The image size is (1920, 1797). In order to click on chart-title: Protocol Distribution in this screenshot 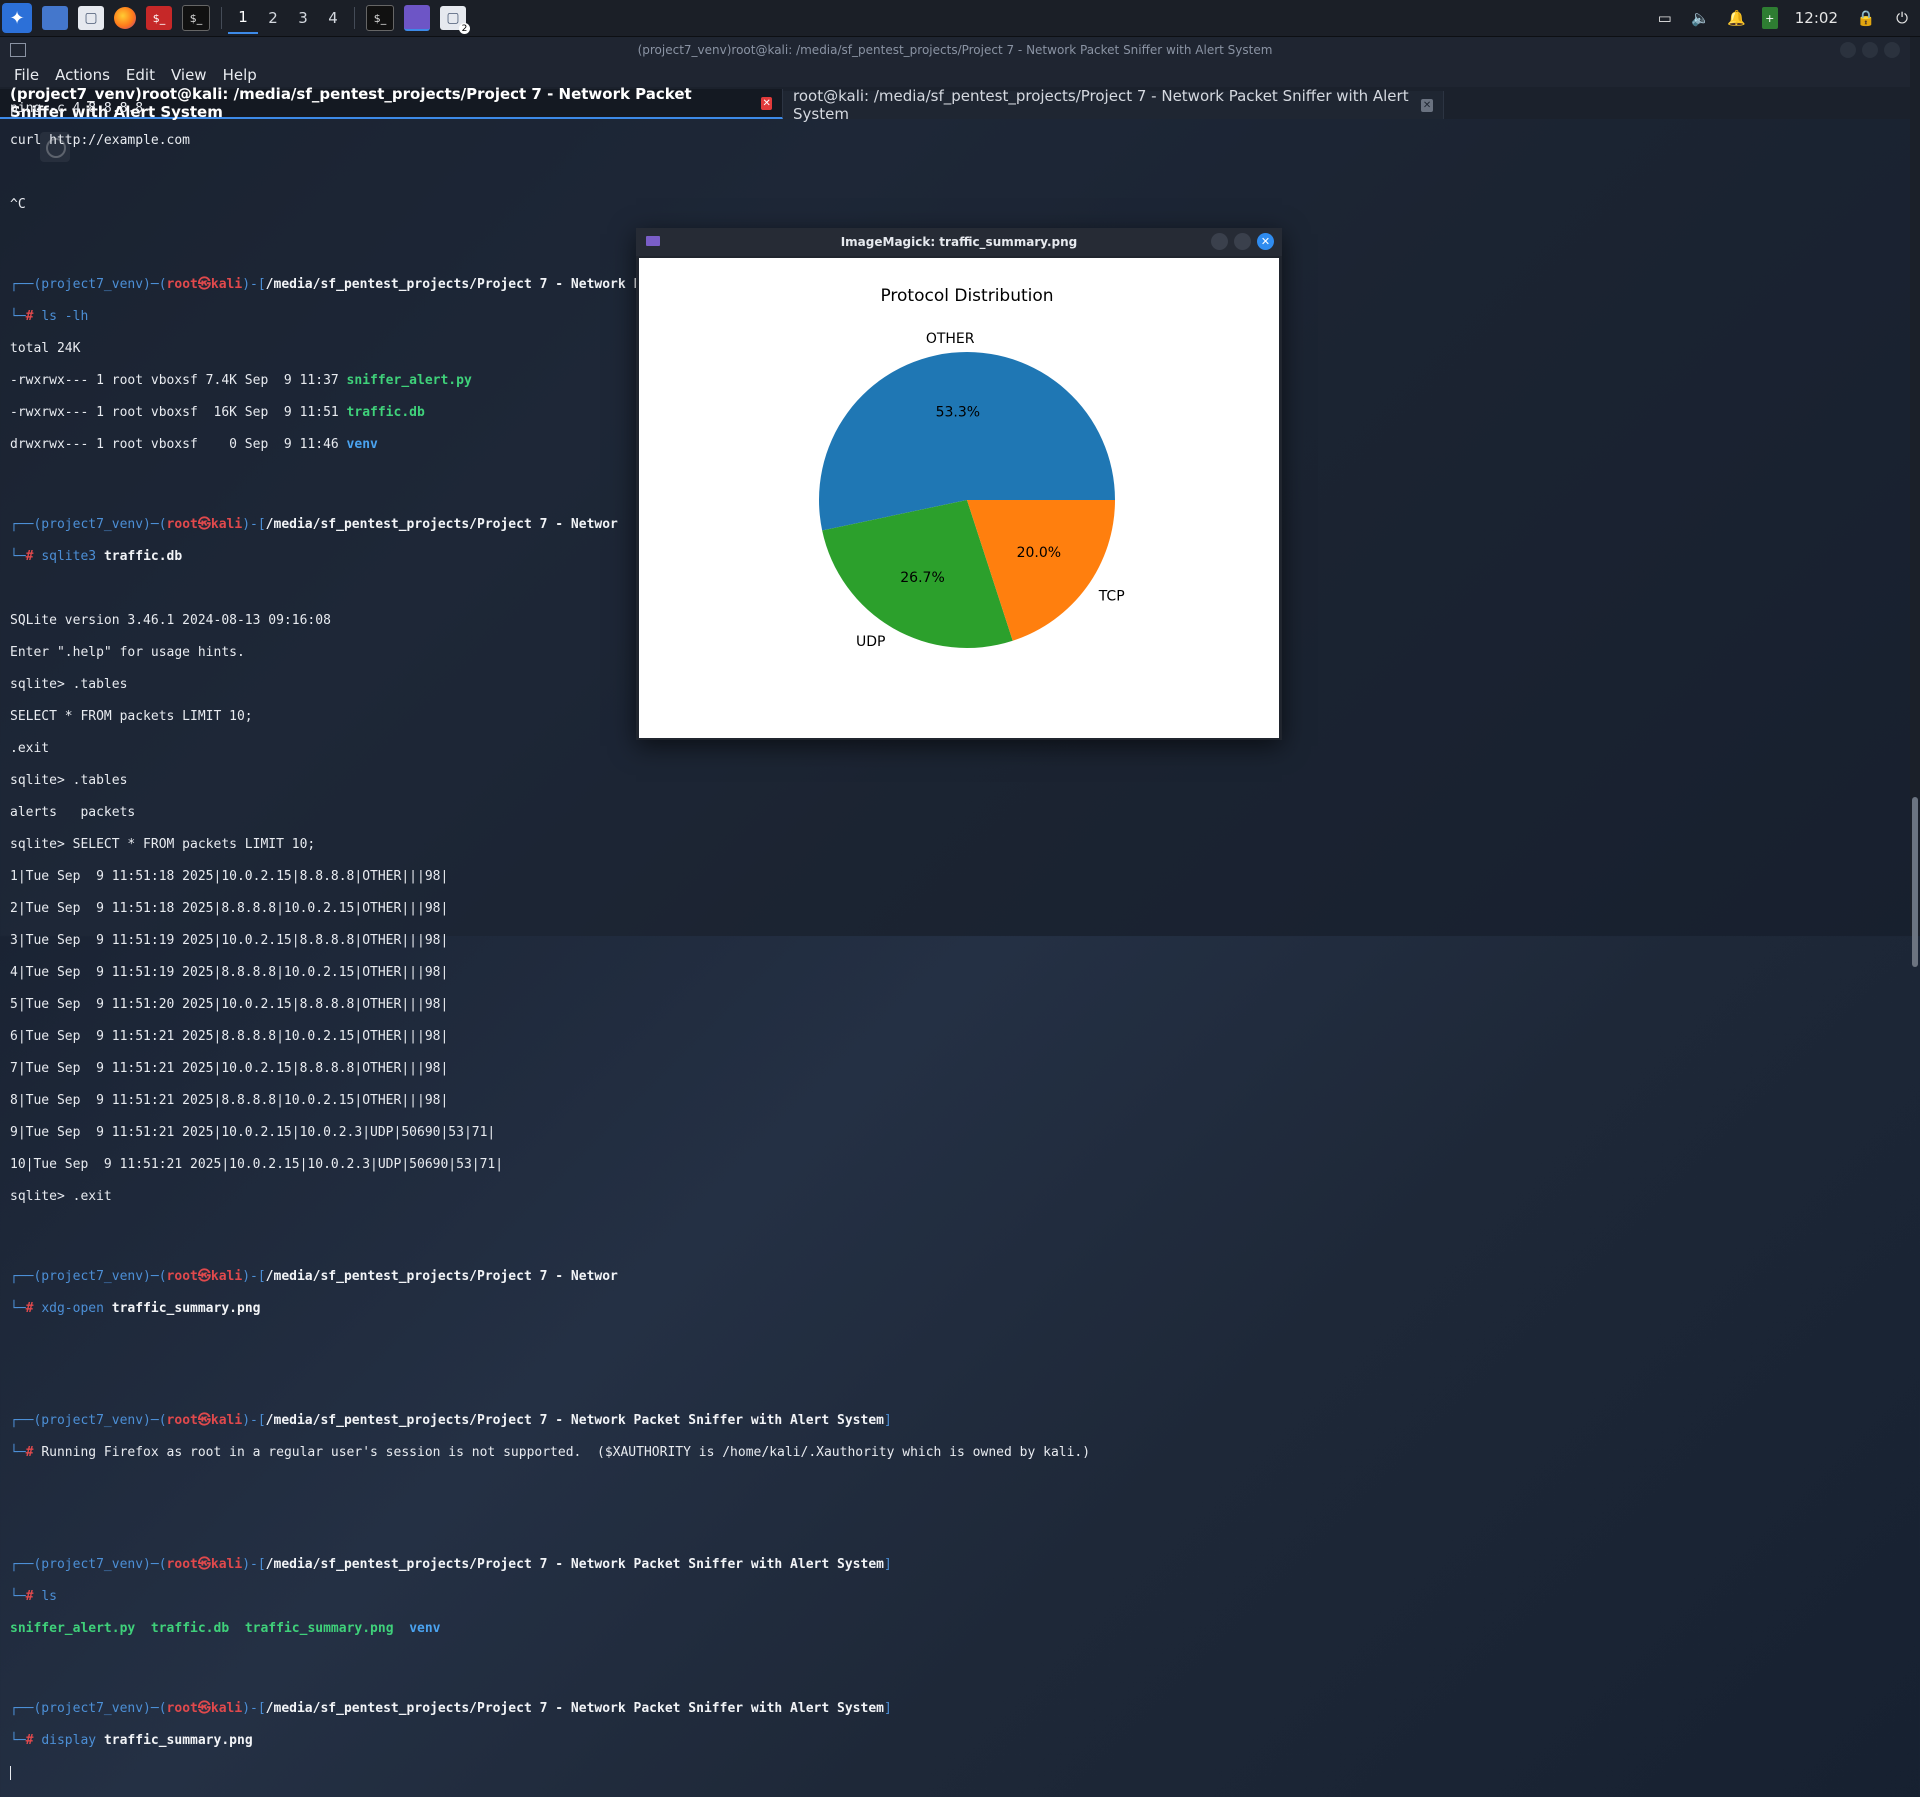, I will do `click(966, 296)`.